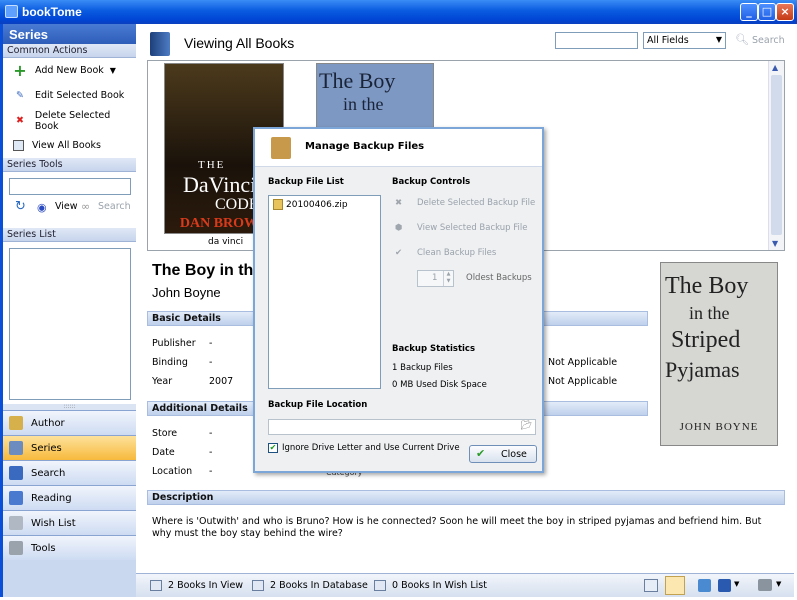 This screenshot has height=600, width=797. I want to click on eye-icon: ◉, so click(42, 207).